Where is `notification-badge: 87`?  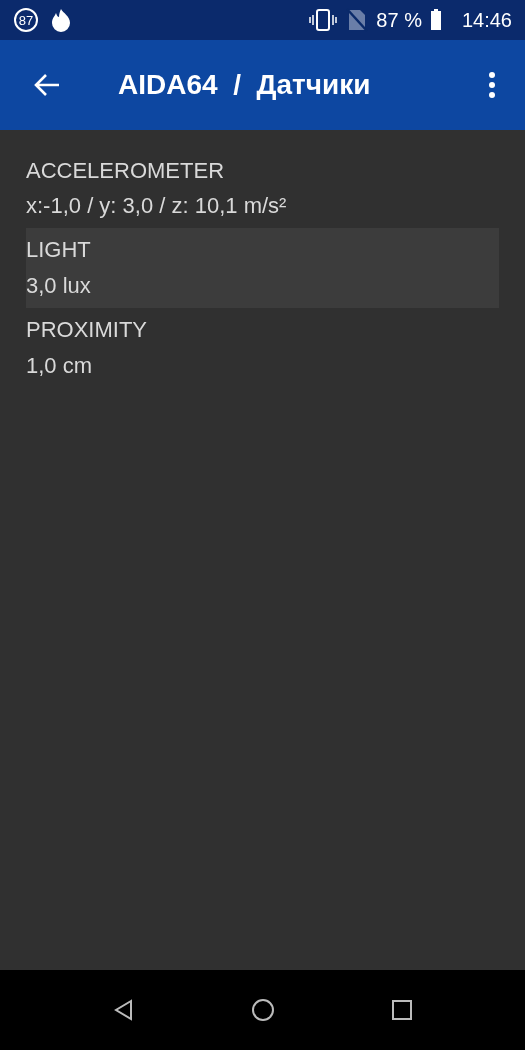 notification-badge: 87 is located at coordinates (26, 20).